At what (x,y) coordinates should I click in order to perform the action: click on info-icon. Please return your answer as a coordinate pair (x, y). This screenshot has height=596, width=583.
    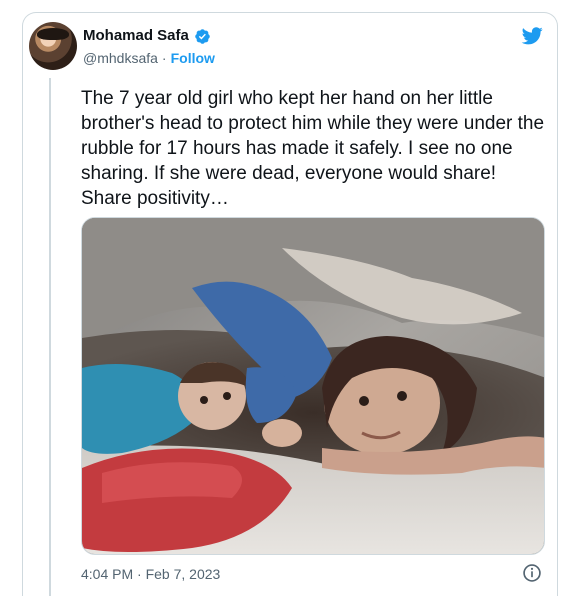
    Looking at the image, I should click on (532, 573).